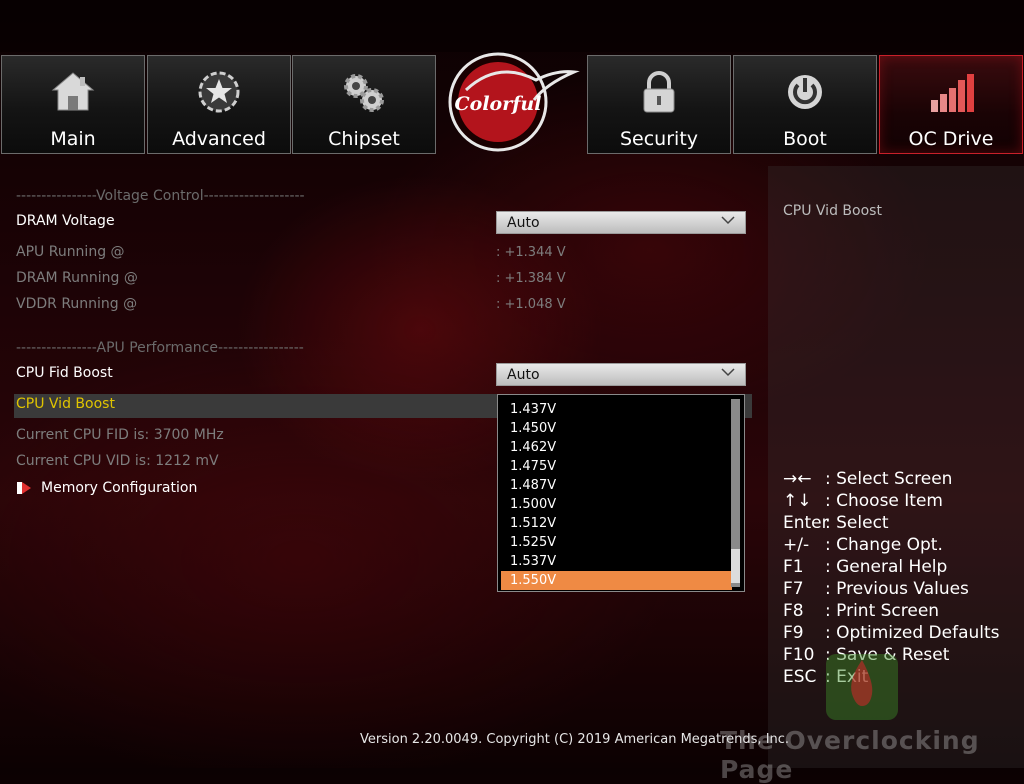 This screenshot has height=784, width=1024. I want to click on tab-boot: Boot, so click(805, 104).